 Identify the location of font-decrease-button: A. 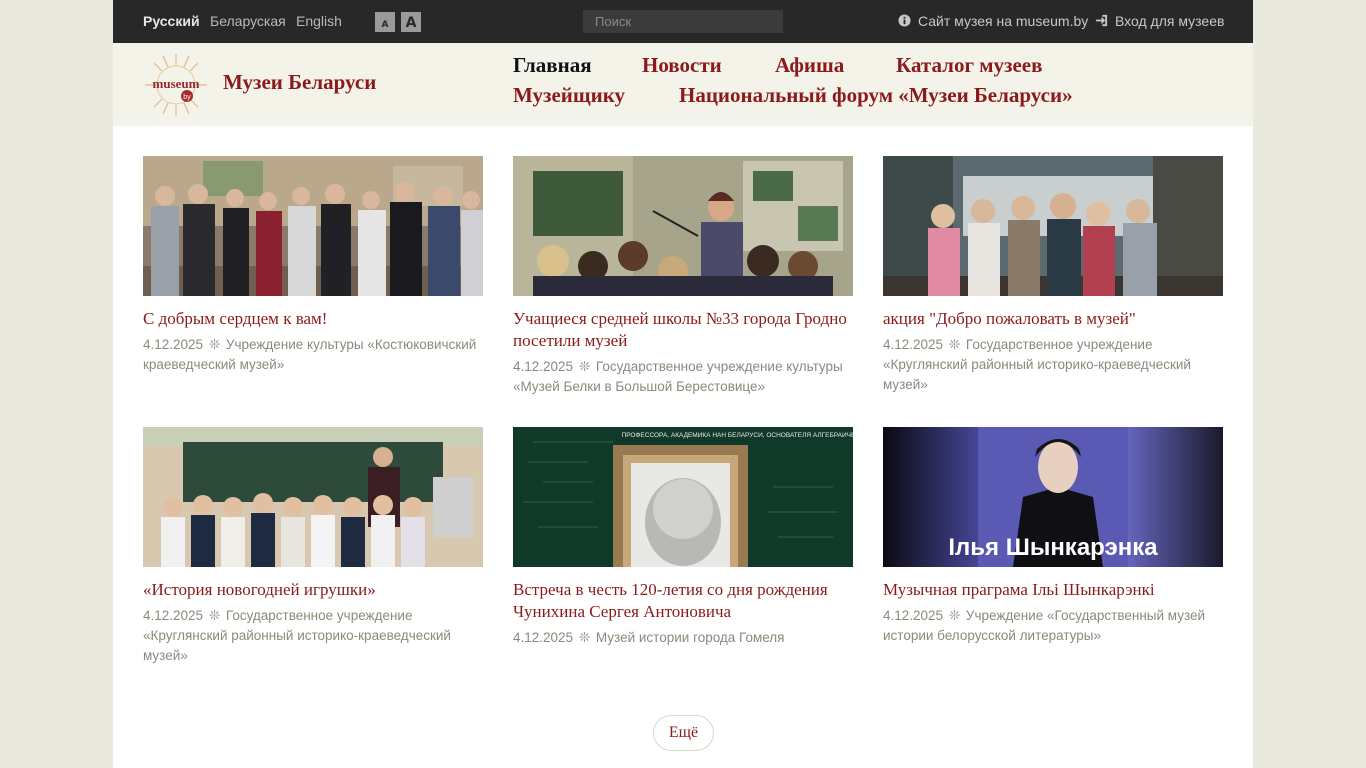
(385, 22).